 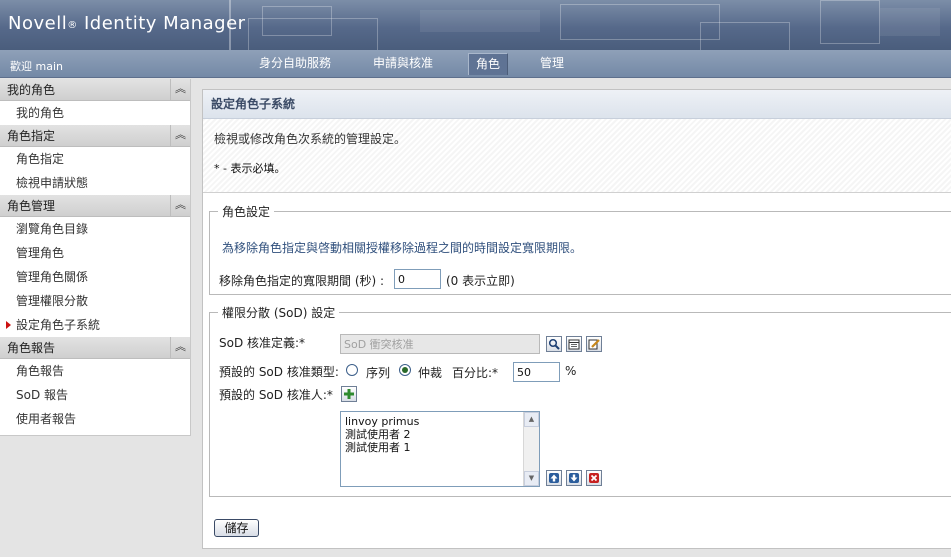 What do you see at coordinates (531, 449) in the screenshot?
I see `list-scrollbar: ▲ ▼` at bounding box center [531, 449].